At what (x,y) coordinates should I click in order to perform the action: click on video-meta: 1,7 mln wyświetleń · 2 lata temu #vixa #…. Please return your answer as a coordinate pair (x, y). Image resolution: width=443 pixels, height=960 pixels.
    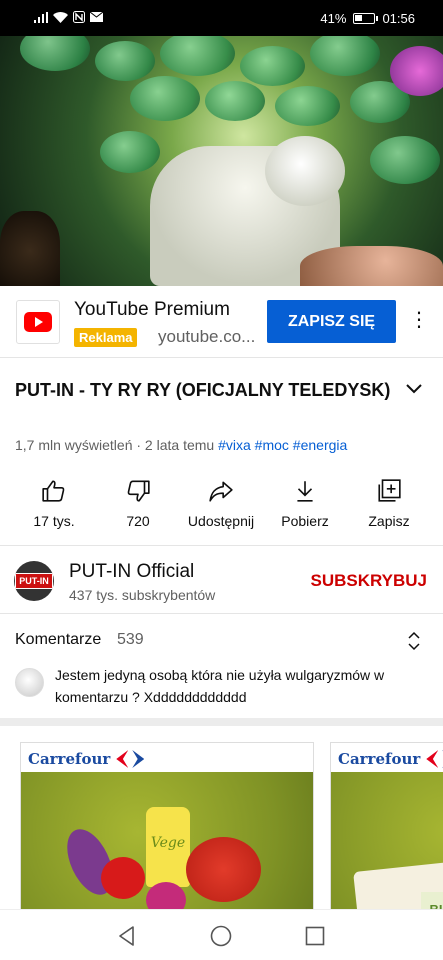
    Looking at the image, I should click on (181, 445).